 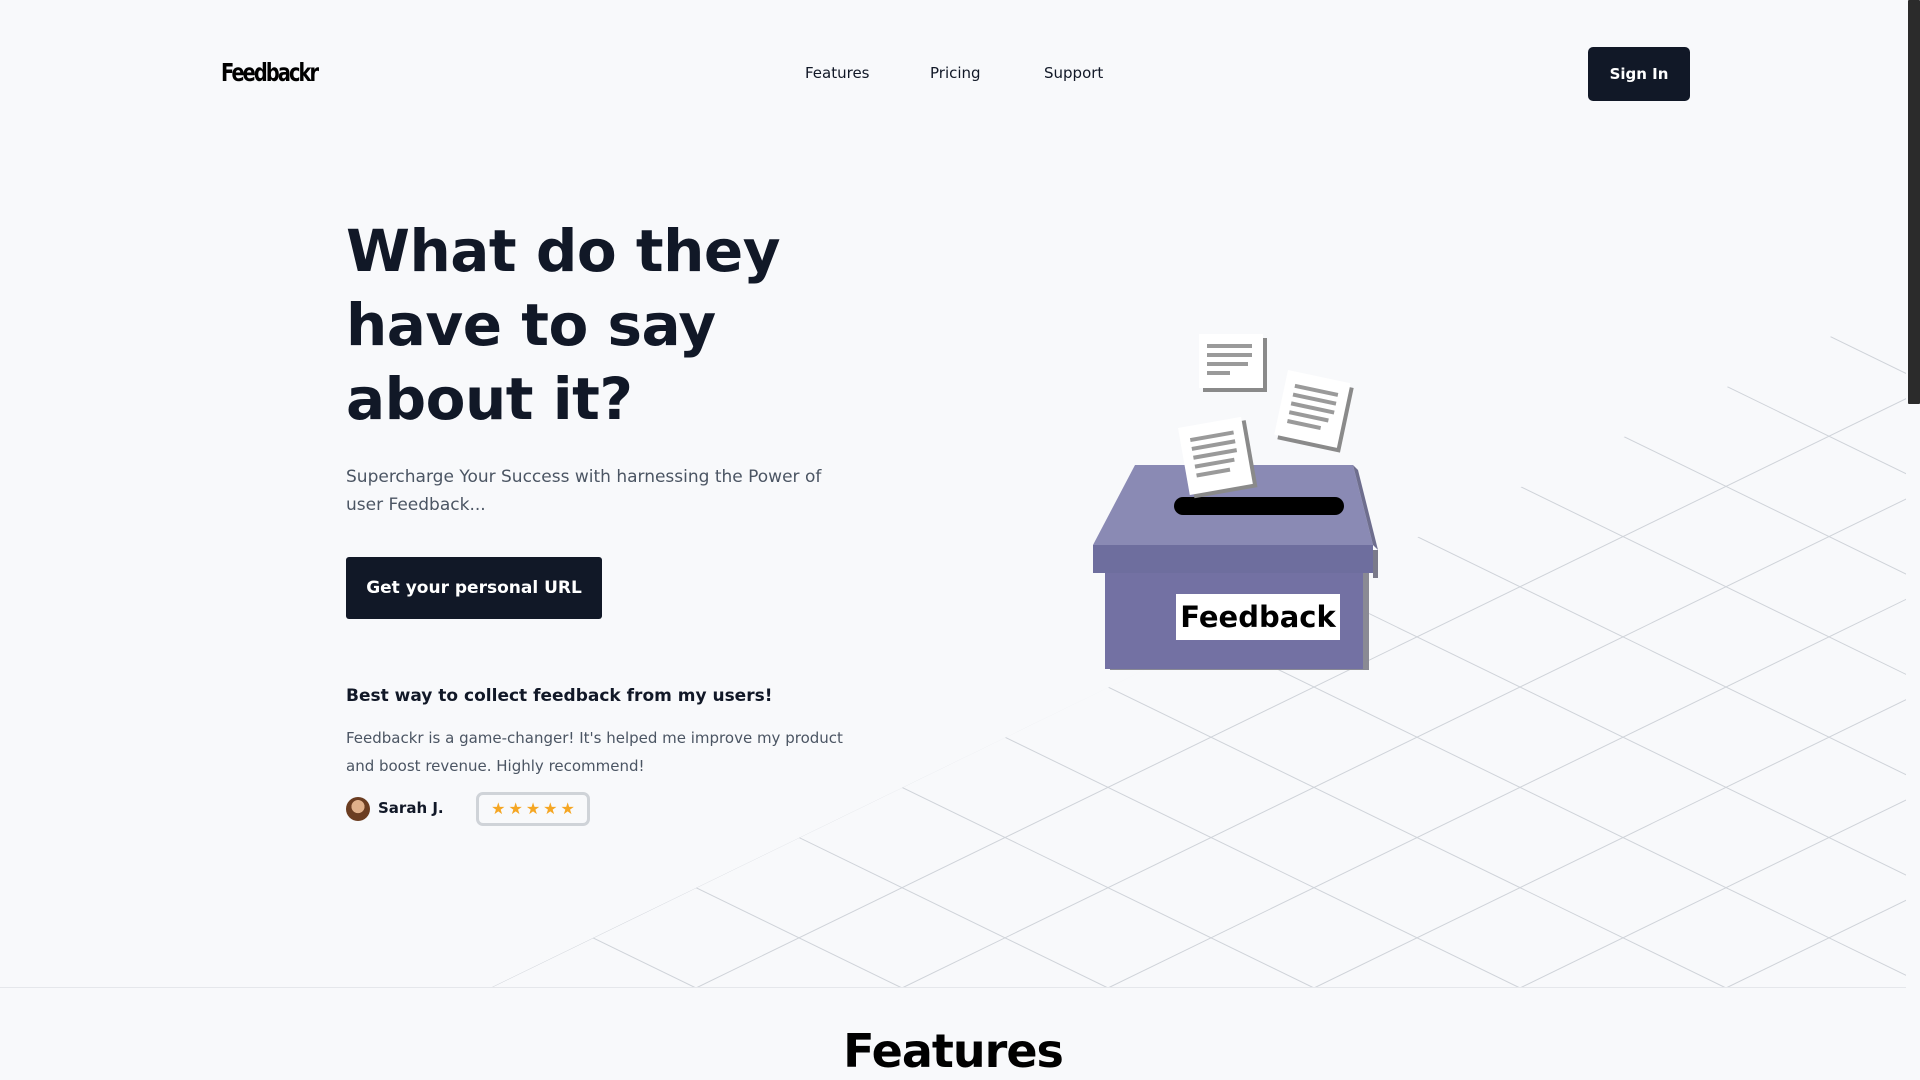 What do you see at coordinates (1073, 73) in the screenshot?
I see `nav-support: Support` at bounding box center [1073, 73].